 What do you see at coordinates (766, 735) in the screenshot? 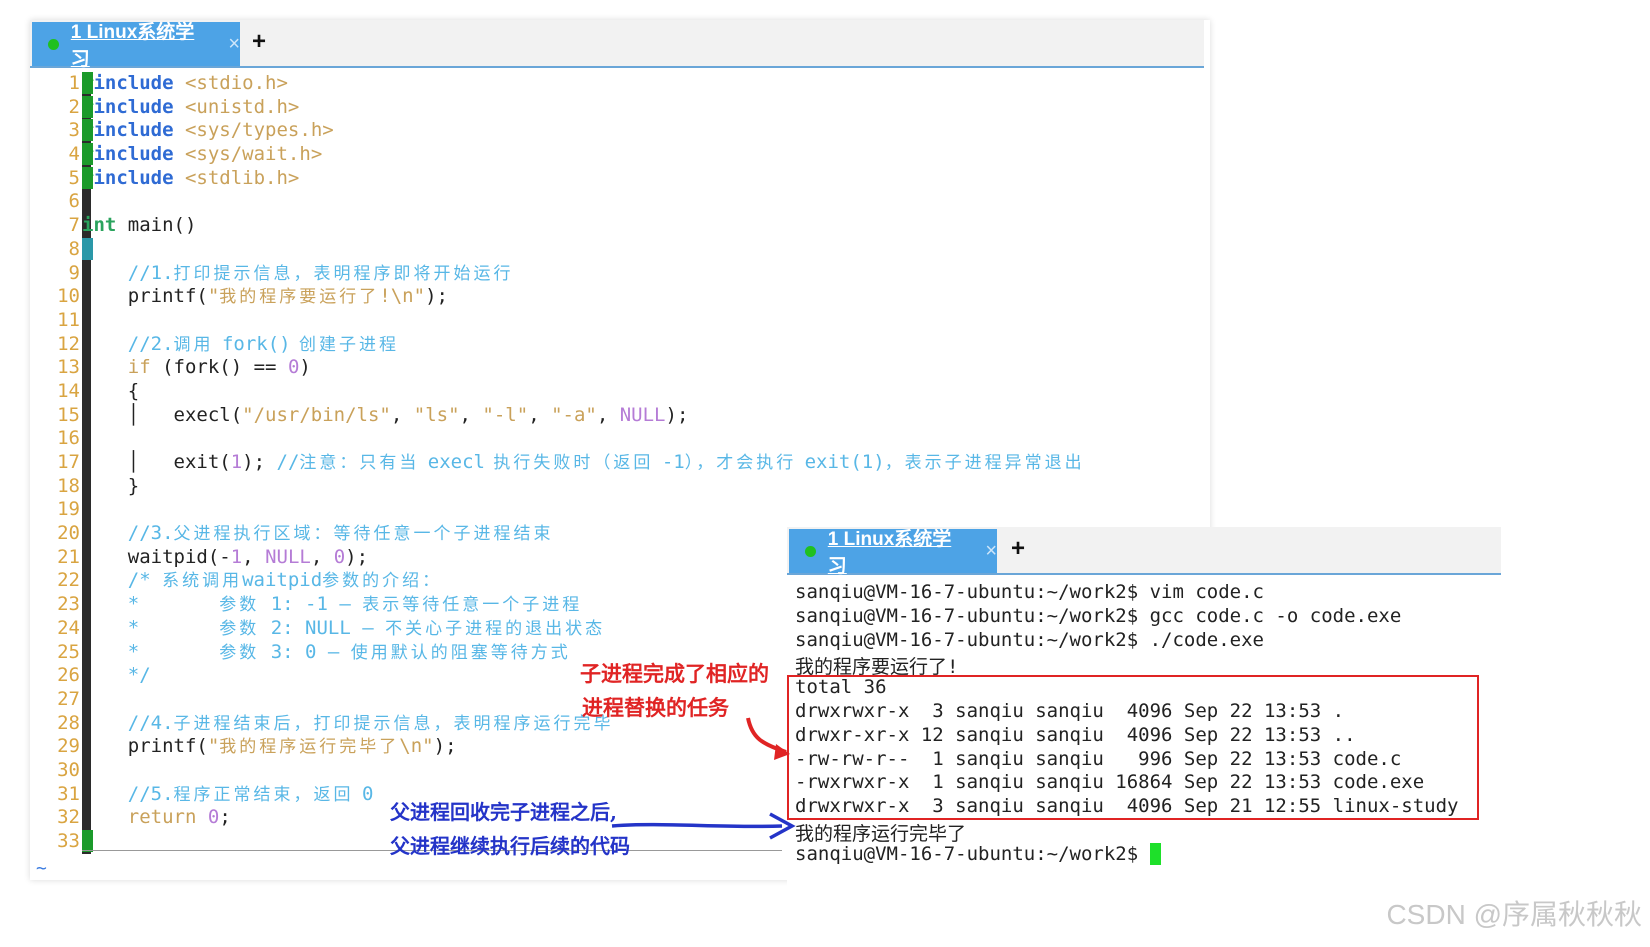
I see `red-arrow-icon` at bounding box center [766, 735].